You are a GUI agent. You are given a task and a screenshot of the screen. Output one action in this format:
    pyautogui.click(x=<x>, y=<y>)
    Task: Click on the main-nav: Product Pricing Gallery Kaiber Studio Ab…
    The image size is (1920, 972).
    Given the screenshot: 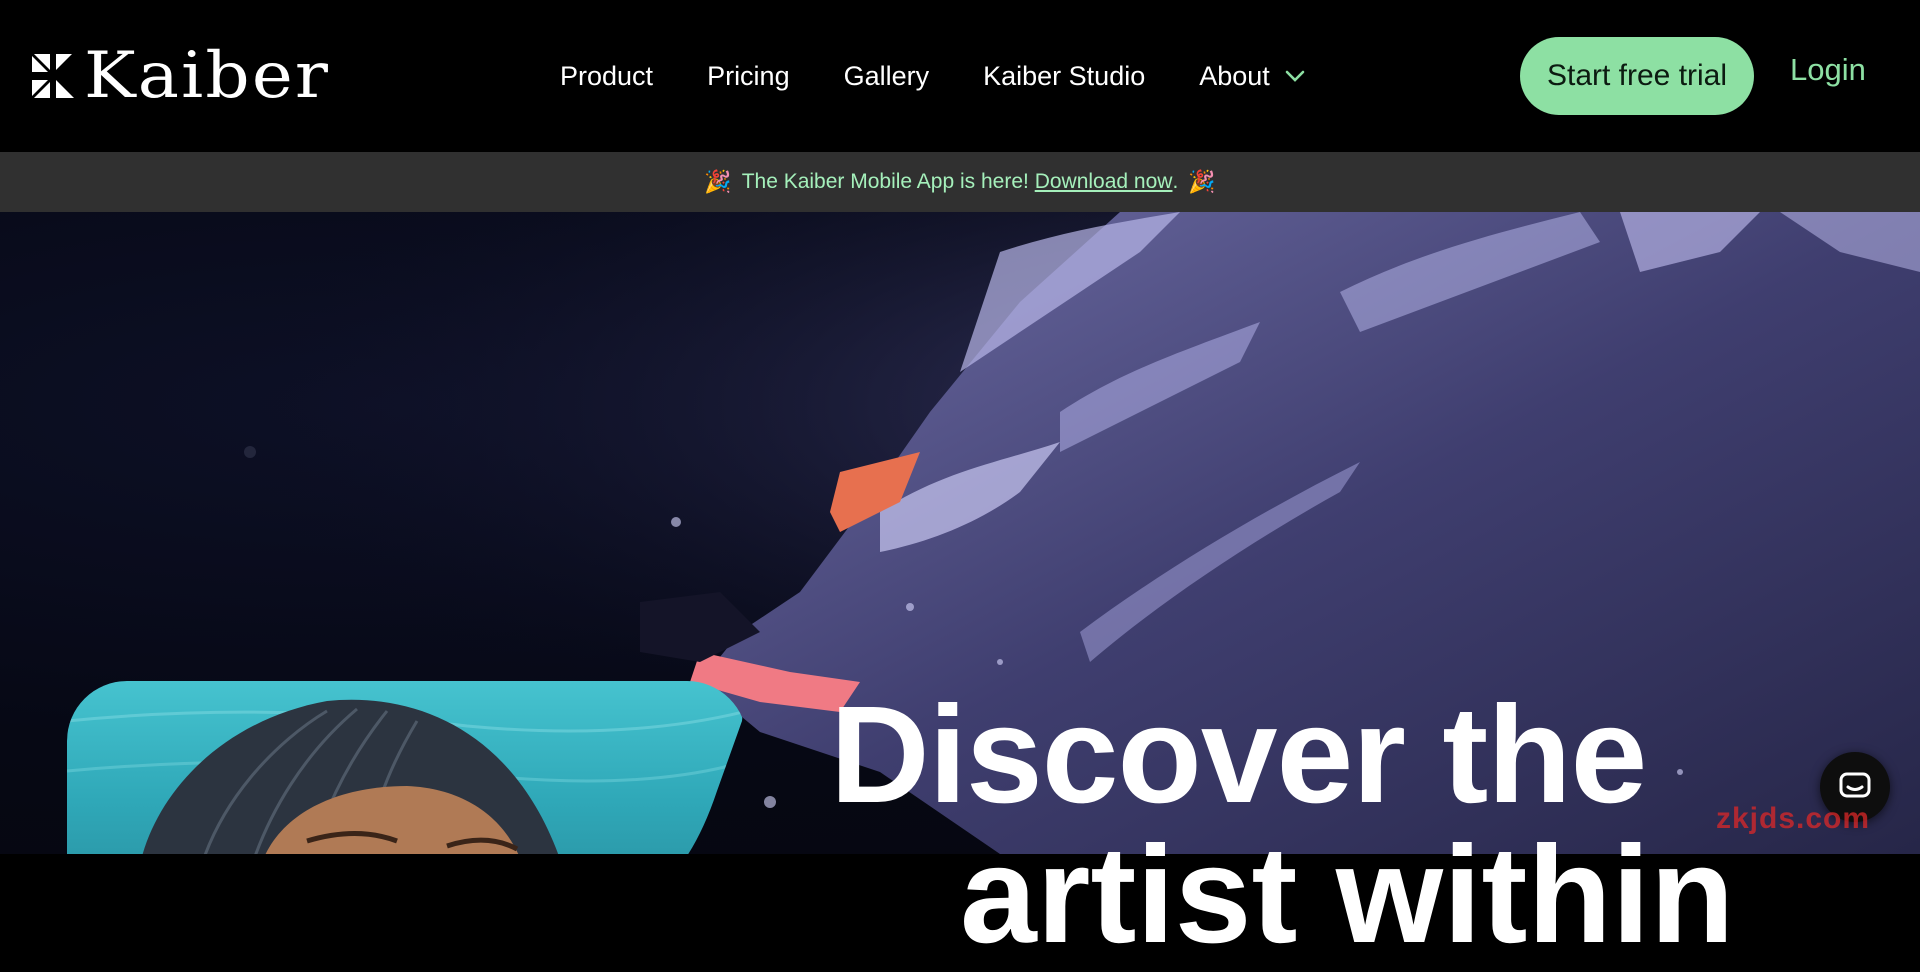 What is the action you would take?
    pyautogui.click(x=933, y=76)
    